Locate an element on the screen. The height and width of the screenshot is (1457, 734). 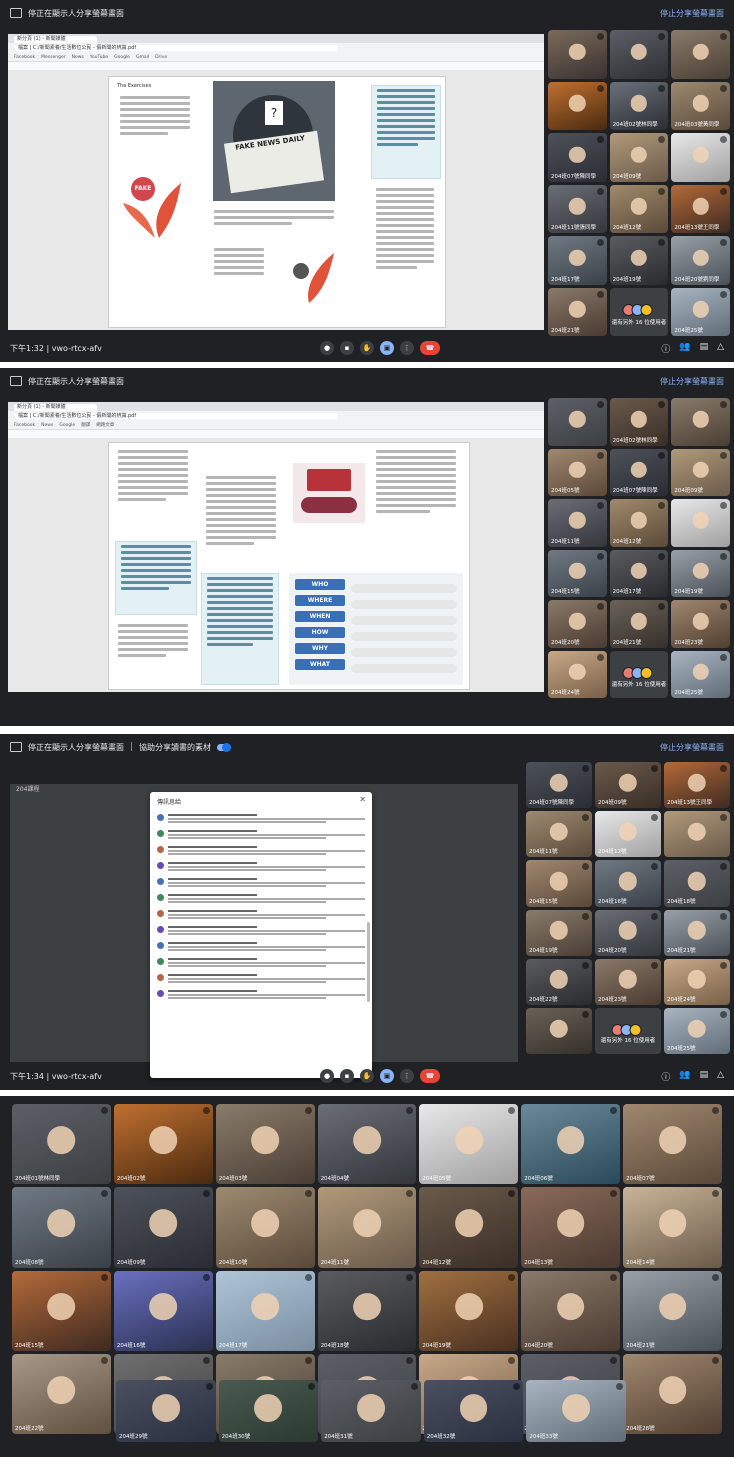
participant-tile: 204班22號 is located at coordinates (559, 981).